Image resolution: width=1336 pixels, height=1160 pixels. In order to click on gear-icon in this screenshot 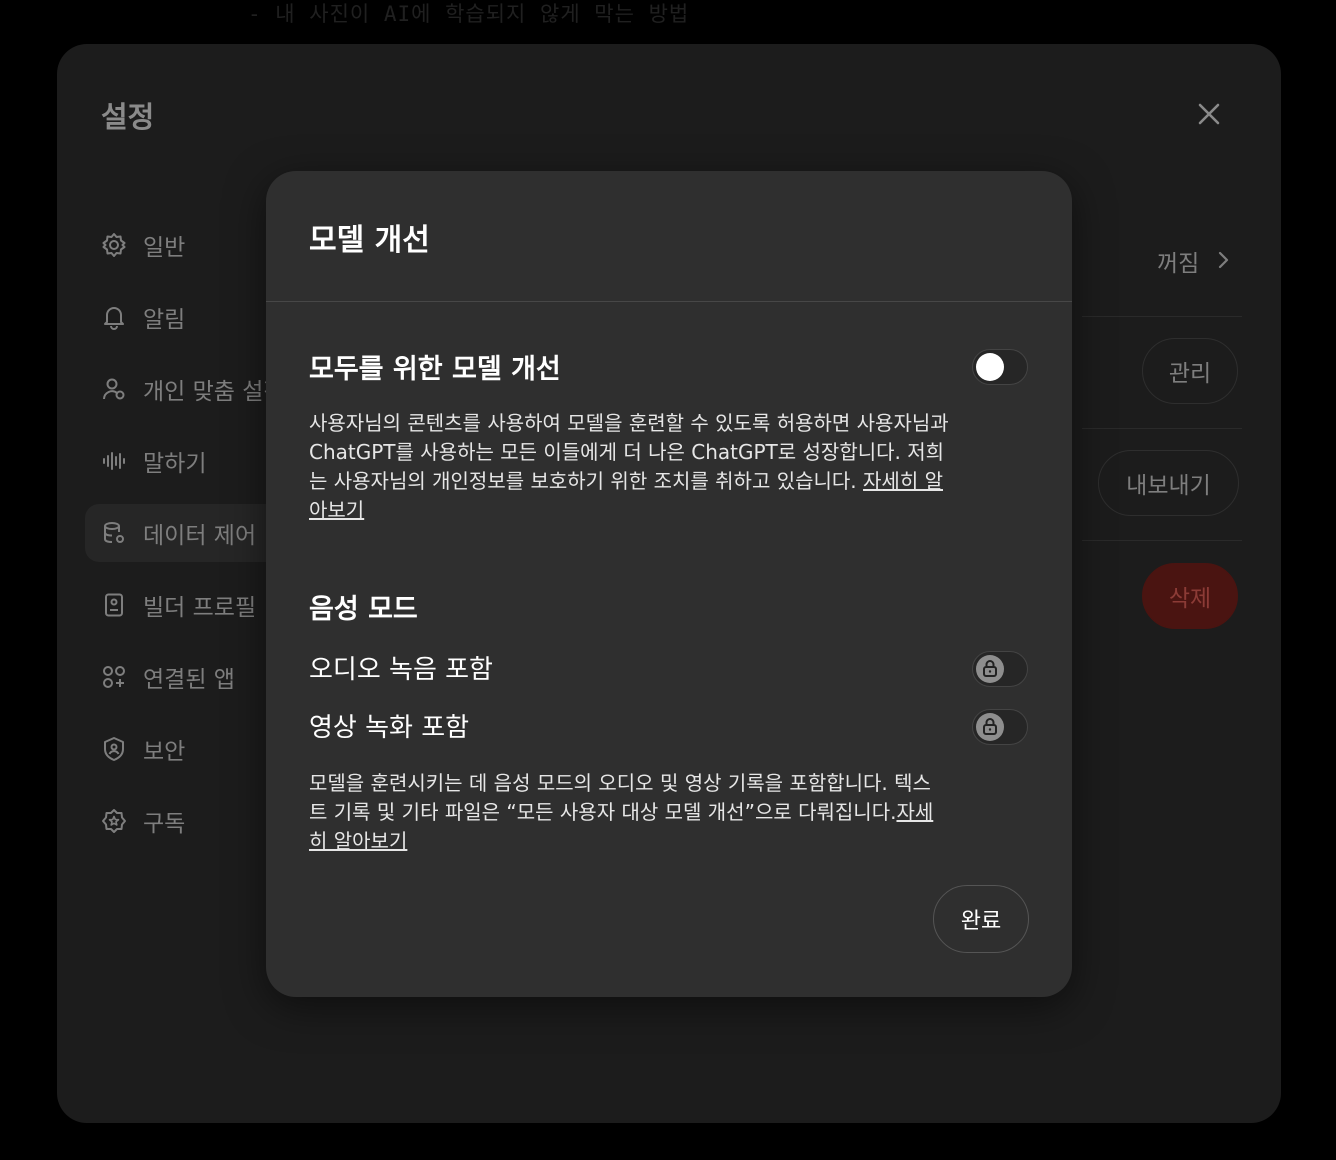, I will do `click(114, 245)`.